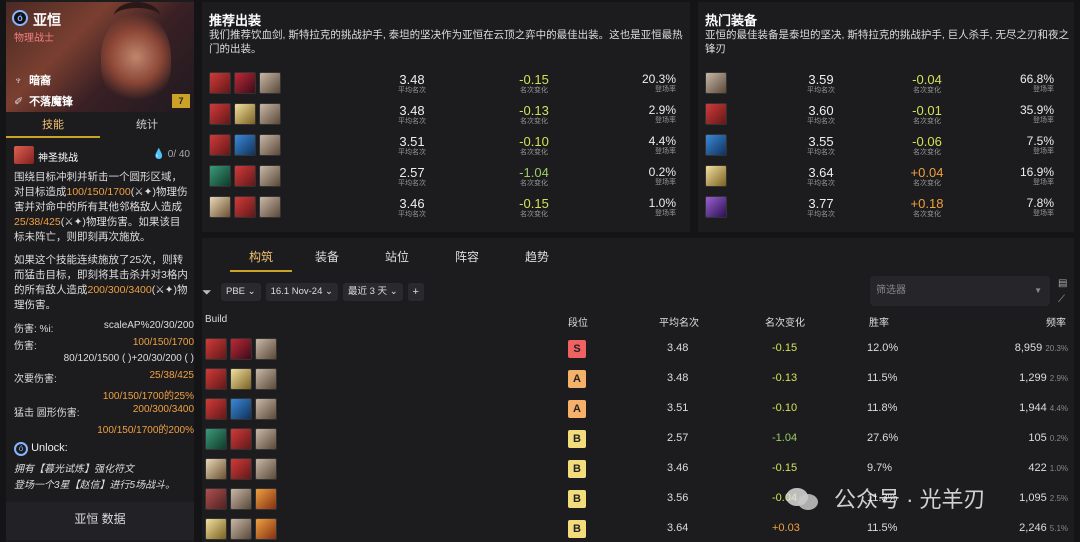 The image size is (1080, 542). I want to click on filter-input: 筛选器 ▼, so click(960, 291).